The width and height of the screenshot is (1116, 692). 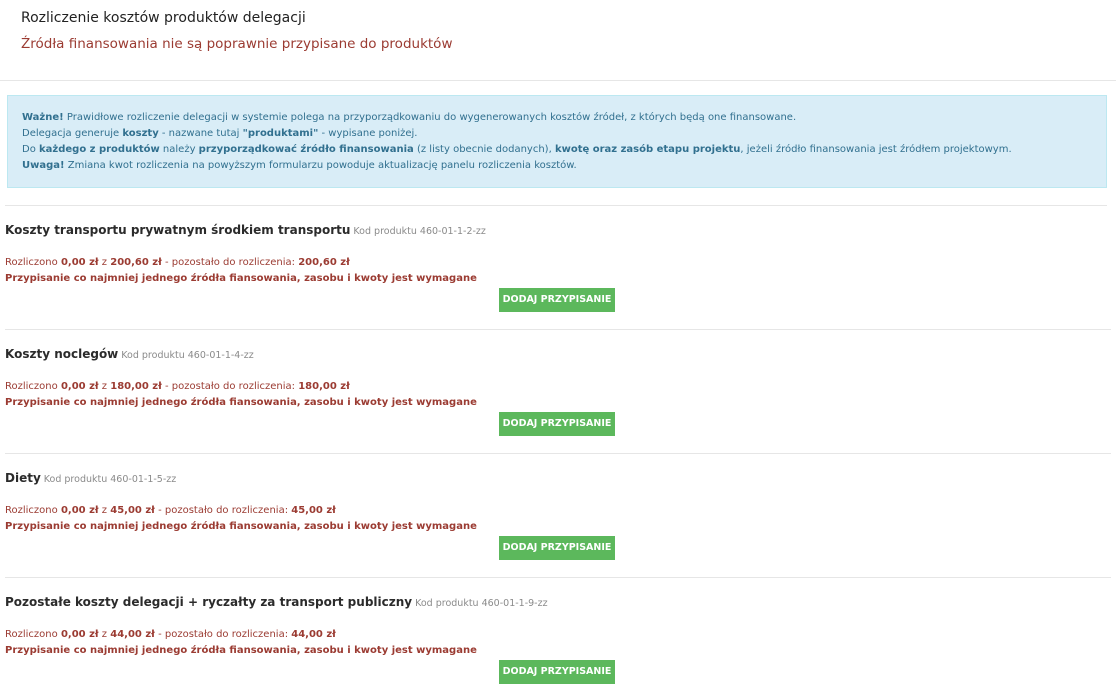 What do you see at coordinates (43, 117) in the screenshot?
I see `info-important-label: Ważne!` at bounding box center [43, 117].